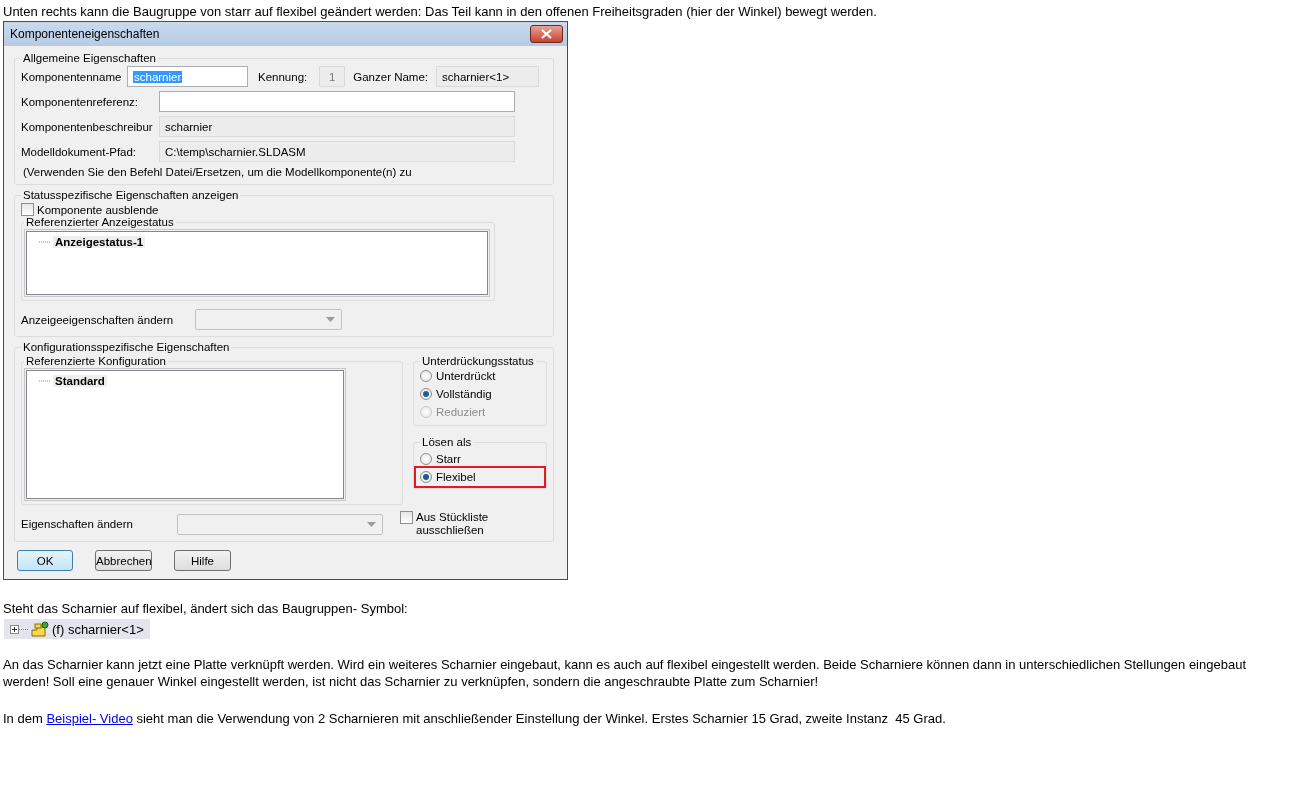 The height and width of the screenshot is (798, 1295). I want to click on body-paragraph: In dem Beispiel- Video sieht man die Verwendung von 2 Scharnieren mit anschließender Einstellung der Winkel. Erstes Scharnier 15 Grad, zweite Instanz 45 Grad., so click(475, 718).